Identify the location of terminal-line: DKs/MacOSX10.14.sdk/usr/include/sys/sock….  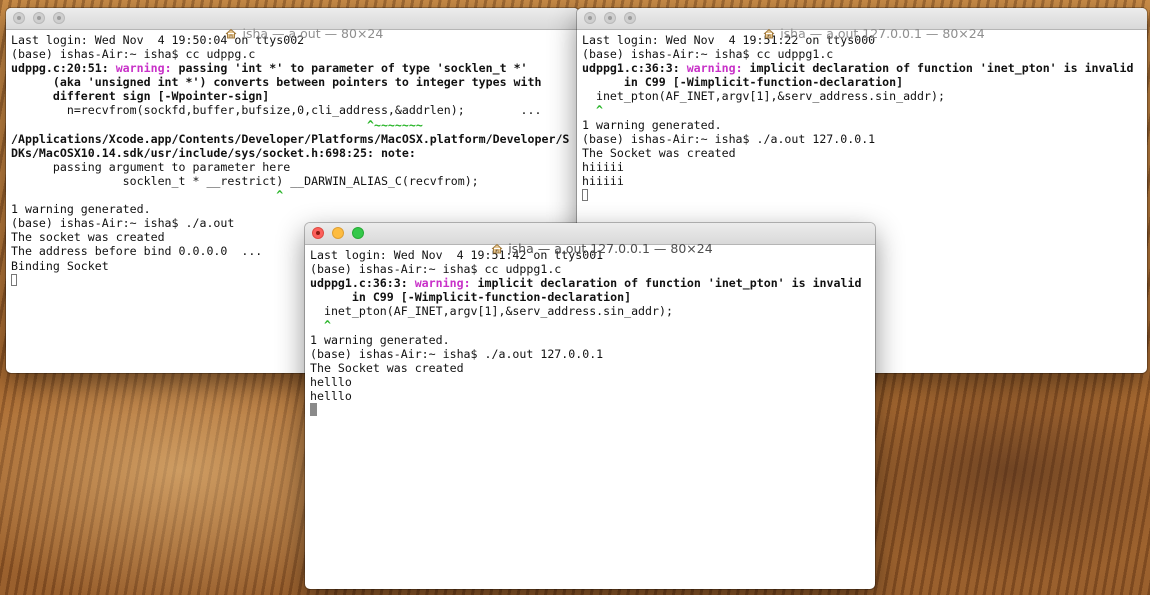
(213, 152).